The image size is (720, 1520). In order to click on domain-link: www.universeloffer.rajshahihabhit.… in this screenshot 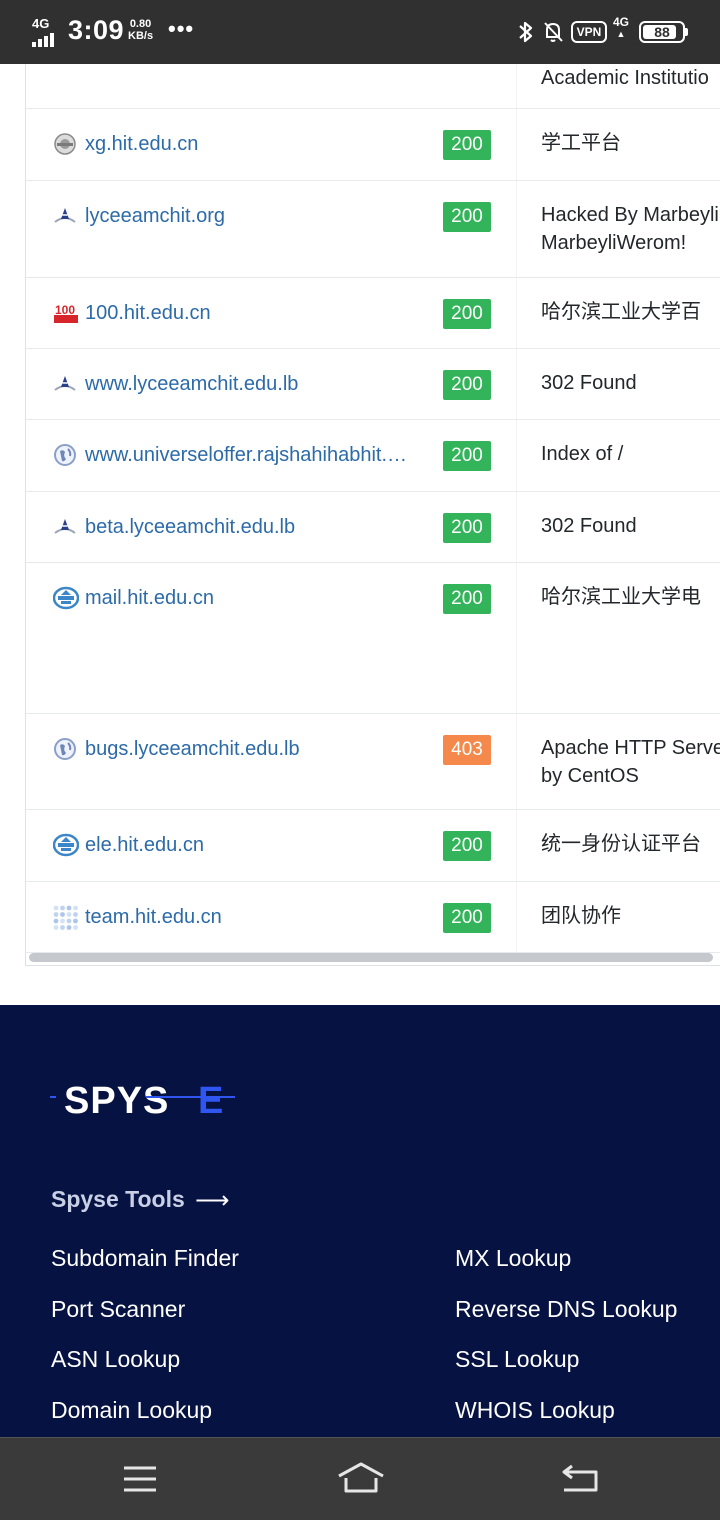, I will do `click(246, 455)`.